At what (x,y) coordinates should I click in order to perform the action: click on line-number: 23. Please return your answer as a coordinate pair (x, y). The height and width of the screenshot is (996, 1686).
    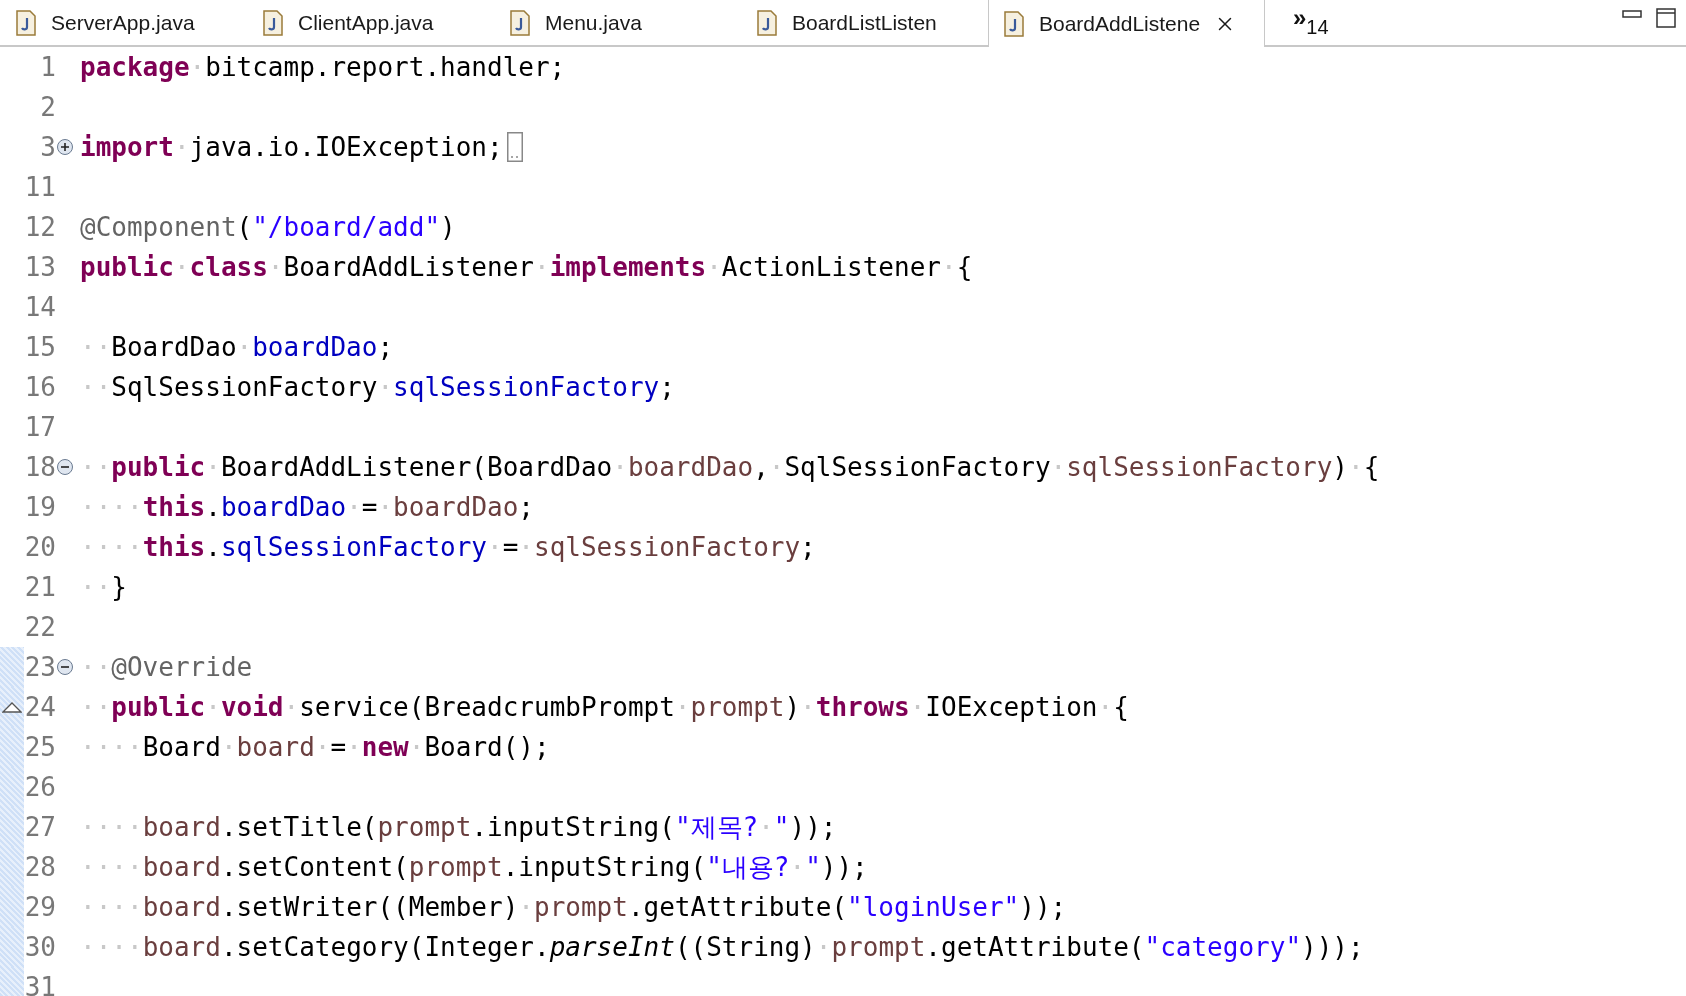
    Looking at the image, I should click on (40, 667).